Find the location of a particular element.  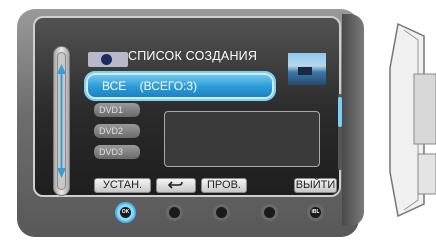

content-panel is located at coordinates (242, 139).